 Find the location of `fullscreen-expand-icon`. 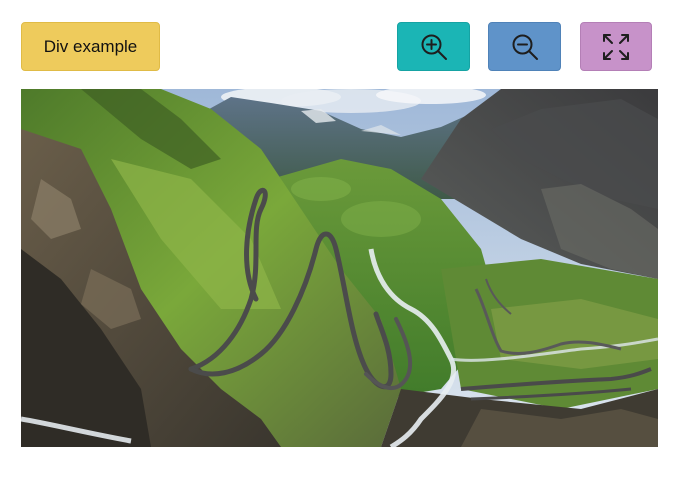

fullscreen-expand-icon is located at coordinates (616, 47).